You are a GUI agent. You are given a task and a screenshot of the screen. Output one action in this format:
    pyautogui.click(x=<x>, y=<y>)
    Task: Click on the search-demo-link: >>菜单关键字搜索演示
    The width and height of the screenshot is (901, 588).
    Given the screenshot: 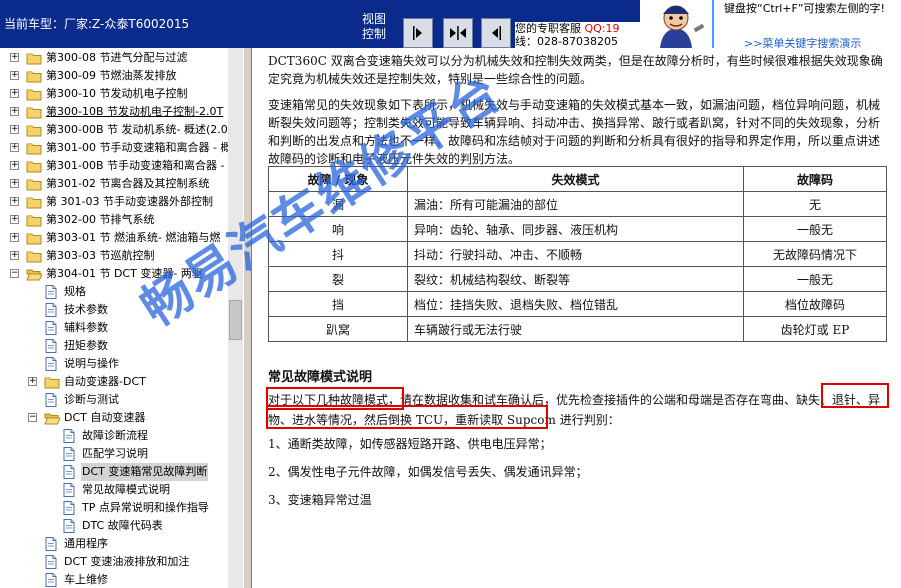 What is the action you would take?
    pyautogui.click(x=802, y=41)
    